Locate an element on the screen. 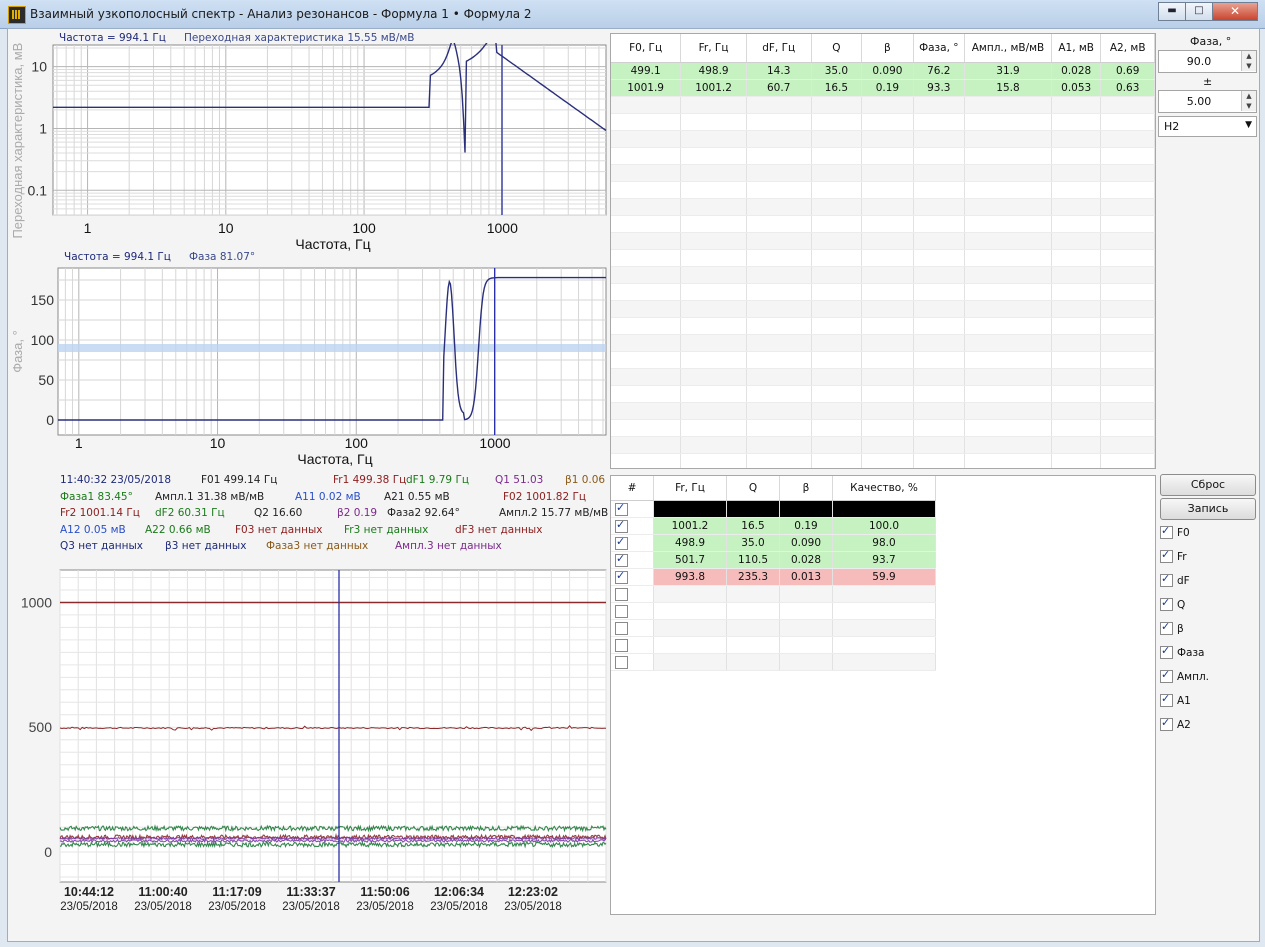 This screenshot has width=1265, height=947. table2-cell: 59.9 is located at coordinates (884, 577).